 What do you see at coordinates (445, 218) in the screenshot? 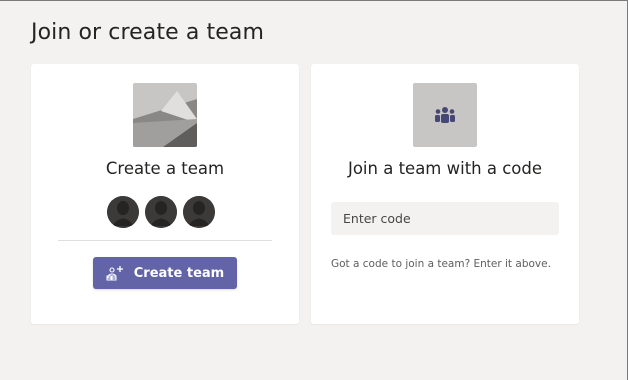
I see `code-input` at bounding box center [445, 218].